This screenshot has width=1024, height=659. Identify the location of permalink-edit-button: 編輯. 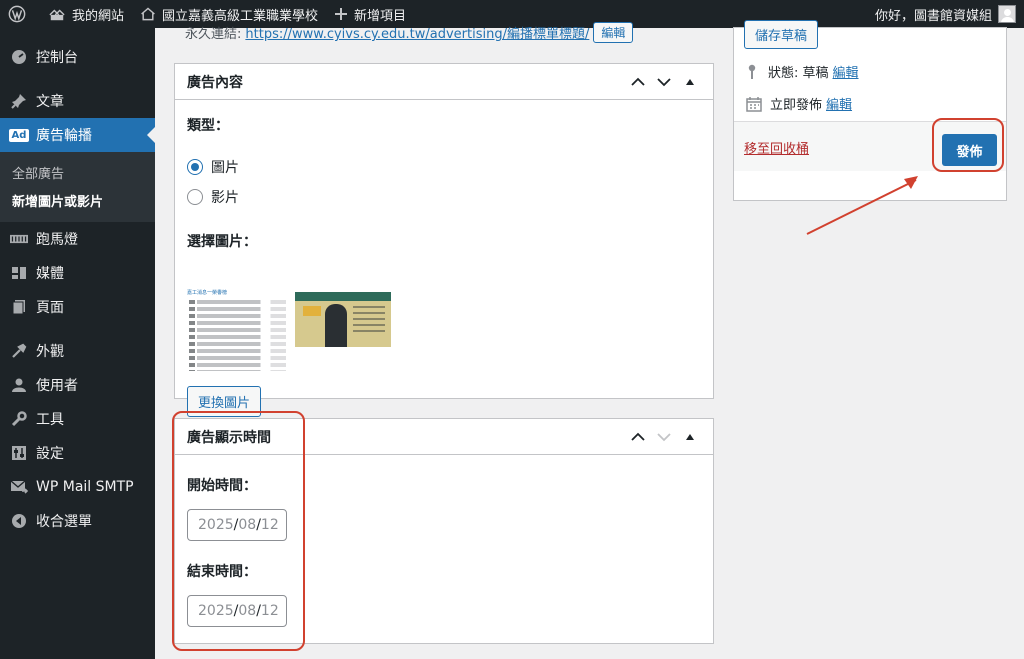
(613, 32).